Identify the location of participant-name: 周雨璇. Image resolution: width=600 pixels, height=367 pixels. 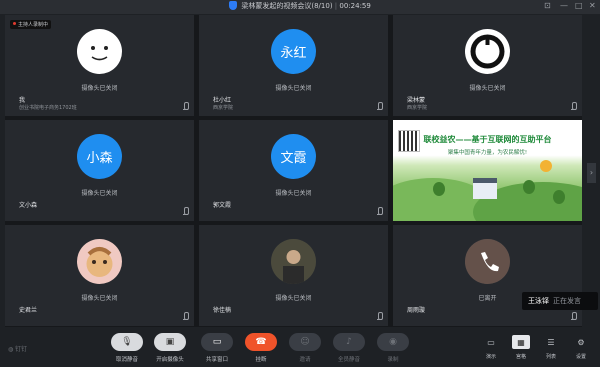
(416, 310).